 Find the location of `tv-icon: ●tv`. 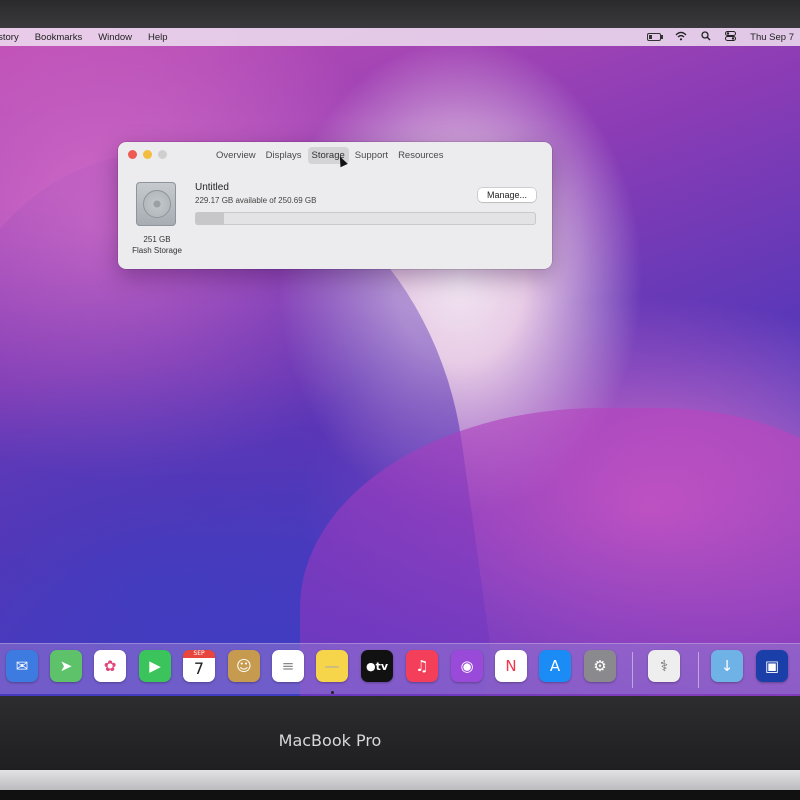

tv-icon: ●tv is located at coordinates (377, 666).